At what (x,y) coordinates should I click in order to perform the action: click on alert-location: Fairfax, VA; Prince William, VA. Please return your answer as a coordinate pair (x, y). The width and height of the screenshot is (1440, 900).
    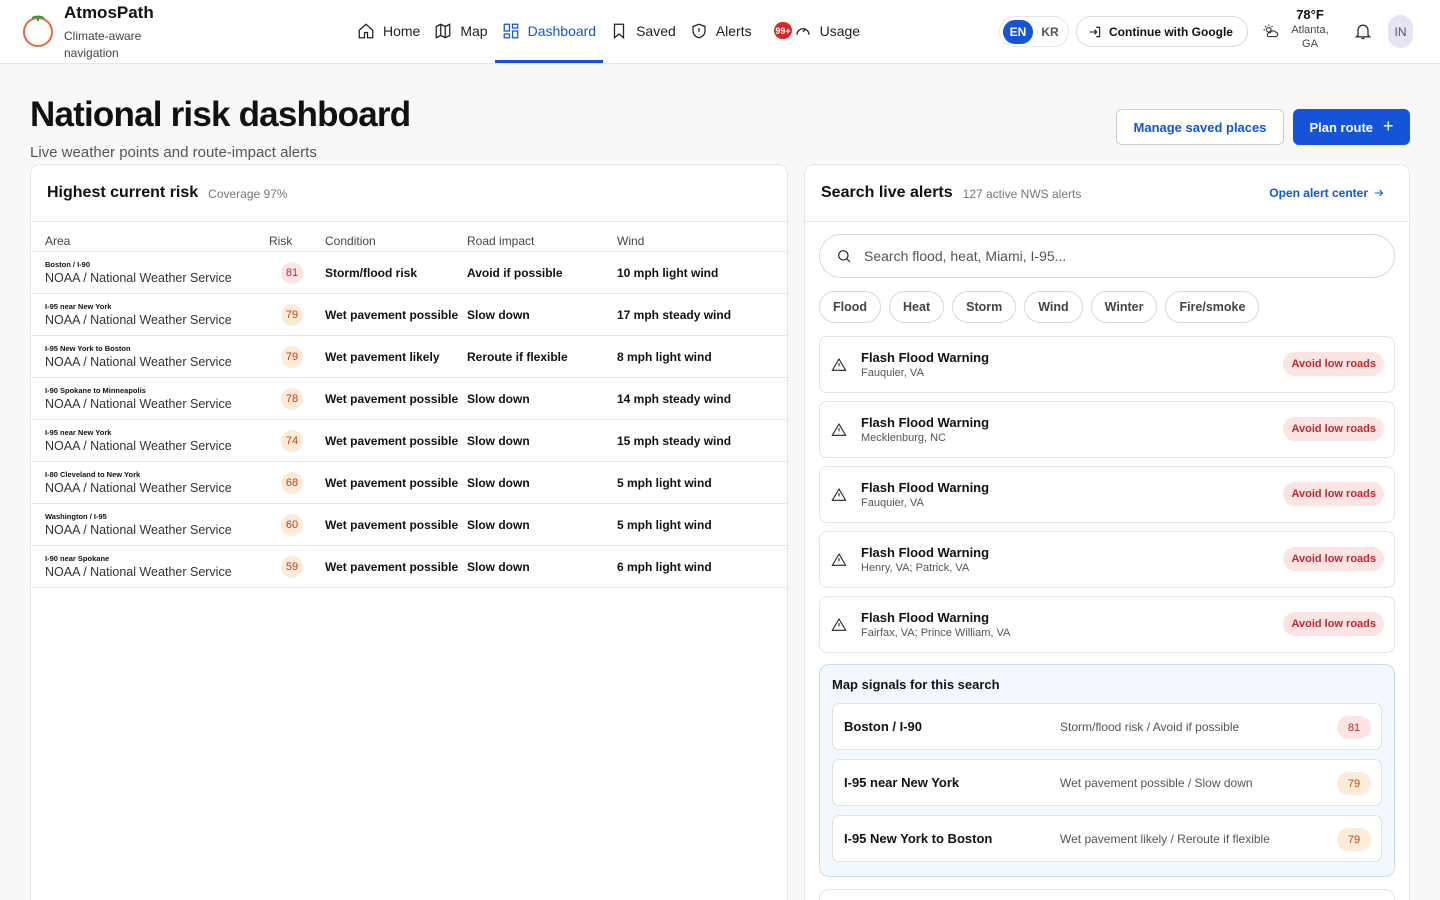
    Looking at the image, I should click on (936, 632).